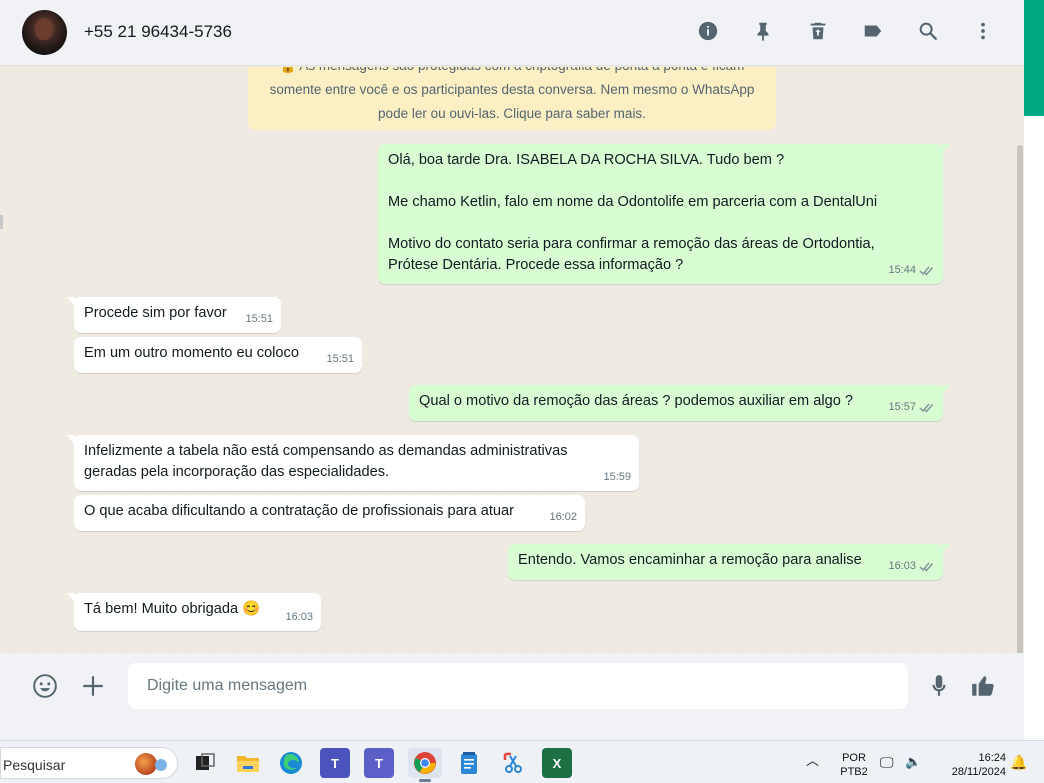  Describe the element at coordinates (512, 33) in the screenshot. I see `chat-header: +55 21 96434-5736` at that location.